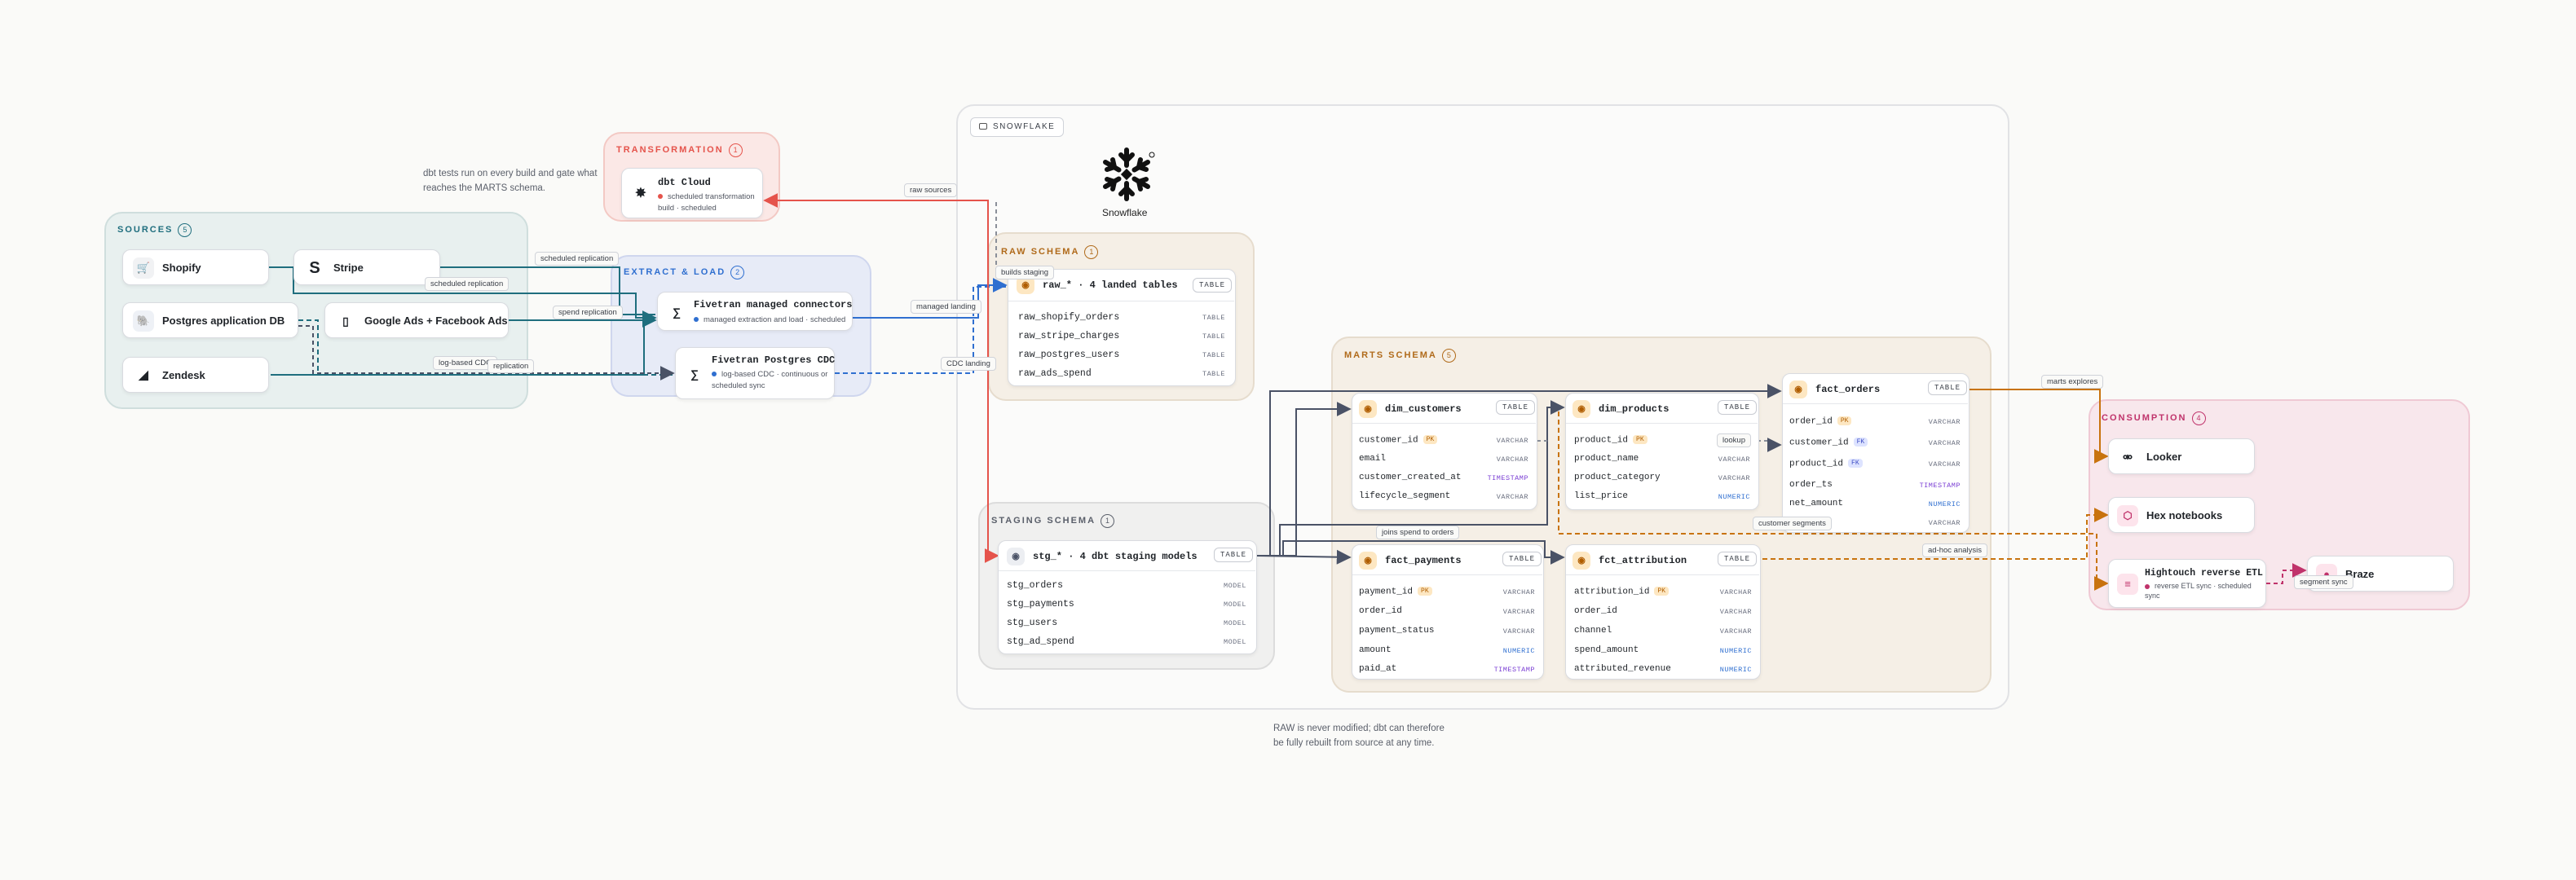 The image size is (2576, 880). What do you see at coordinates (223, 321) in the screenshot?
I see `source-postgres-label: Postgres application DB` at bounding box center [223, 321].